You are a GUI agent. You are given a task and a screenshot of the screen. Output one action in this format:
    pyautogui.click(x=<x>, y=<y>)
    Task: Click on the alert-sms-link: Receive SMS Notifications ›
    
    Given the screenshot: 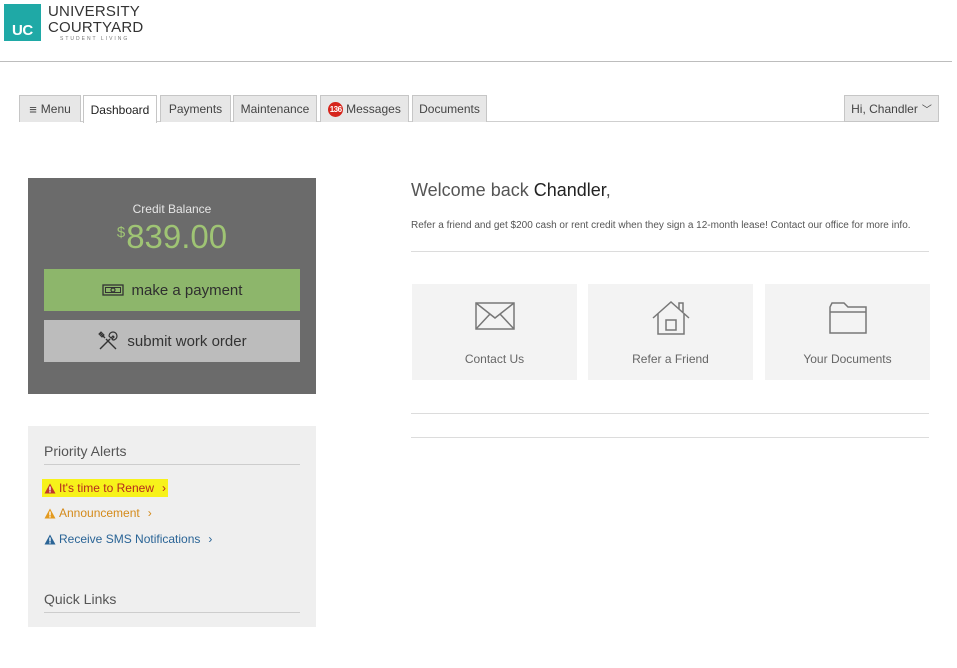 What is the action you would take?
    pyautogui.click(x=128, y=539)
    